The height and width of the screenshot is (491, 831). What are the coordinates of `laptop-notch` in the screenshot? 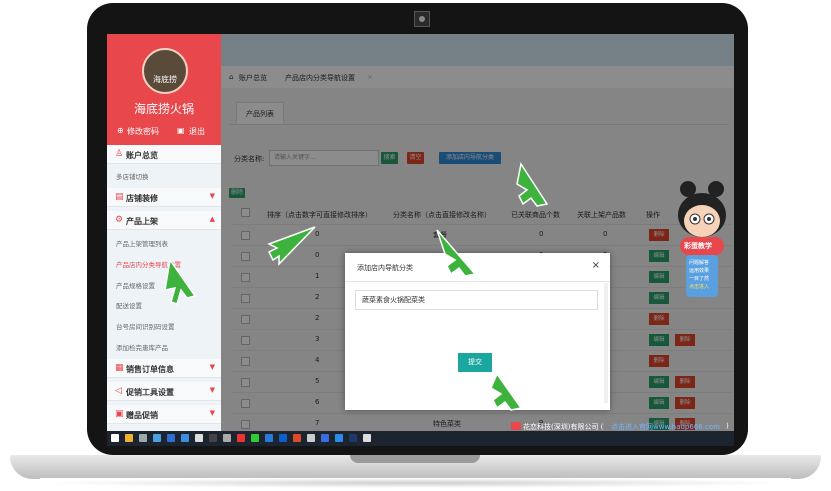 It's located at (415, 459).